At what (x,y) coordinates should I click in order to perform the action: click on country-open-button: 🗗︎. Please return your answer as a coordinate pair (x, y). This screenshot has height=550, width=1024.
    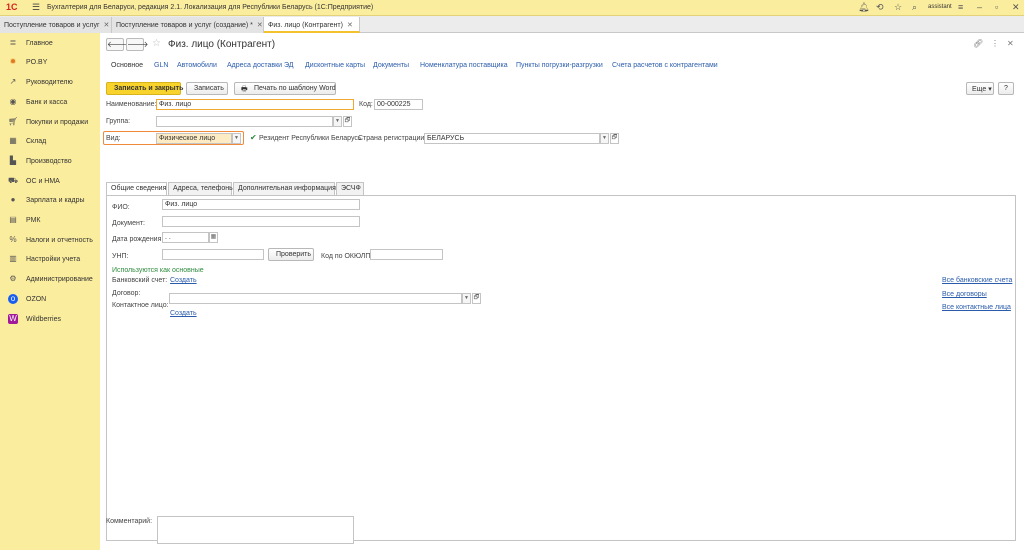
    Looking at the image, I should click on (614, 138).